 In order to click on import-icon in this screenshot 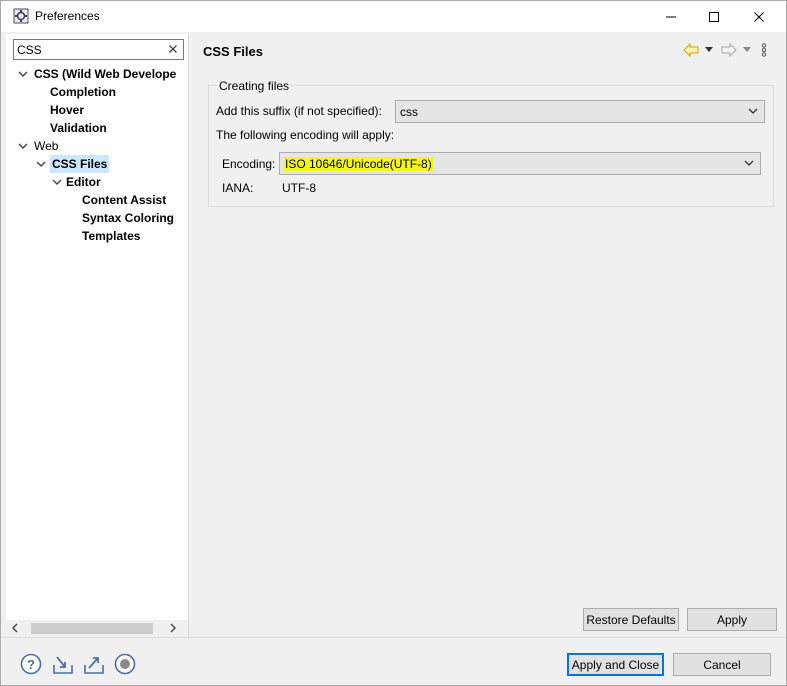, I will do `click(63, 664)`.